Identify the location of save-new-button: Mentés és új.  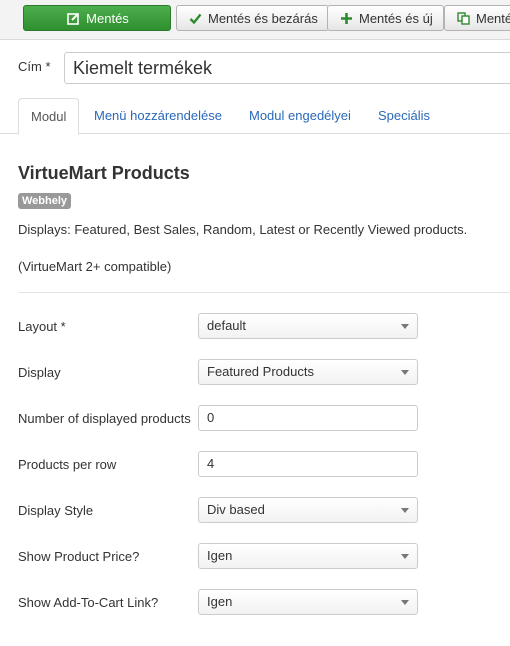
(385, 18).